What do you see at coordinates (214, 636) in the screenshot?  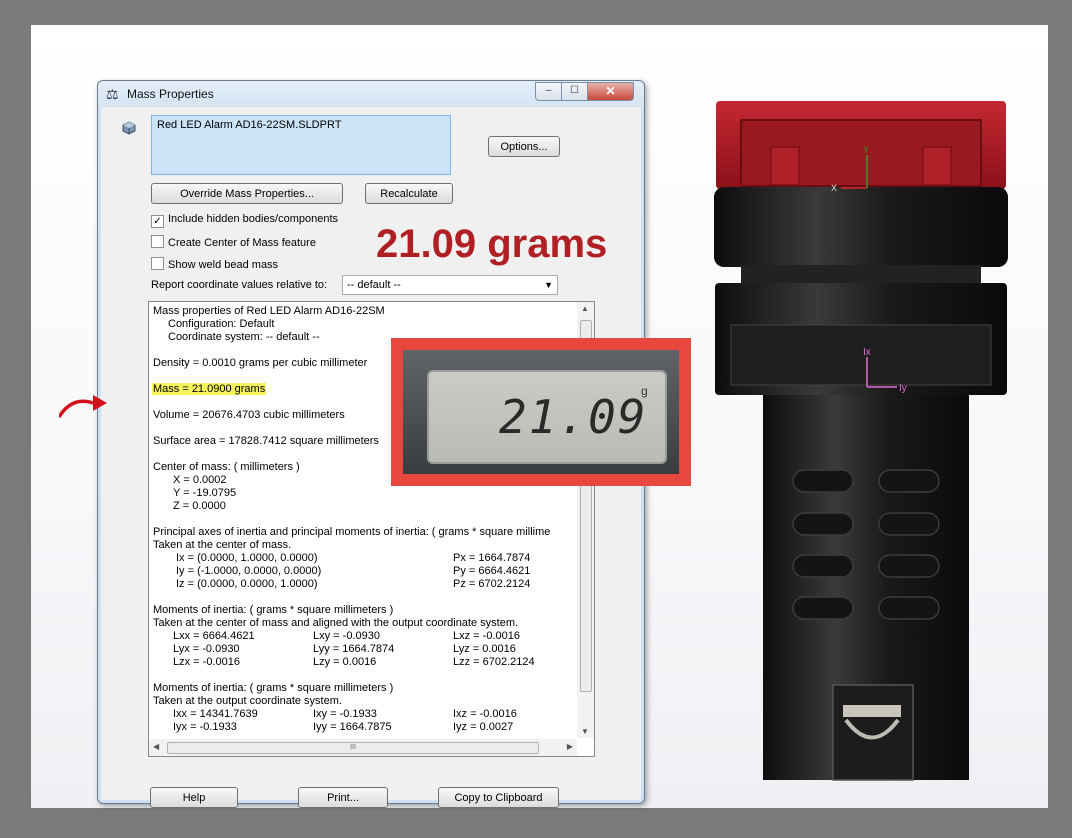 I see `lxx: Lxx = 6664.4621` at bounding box center [214, 636].